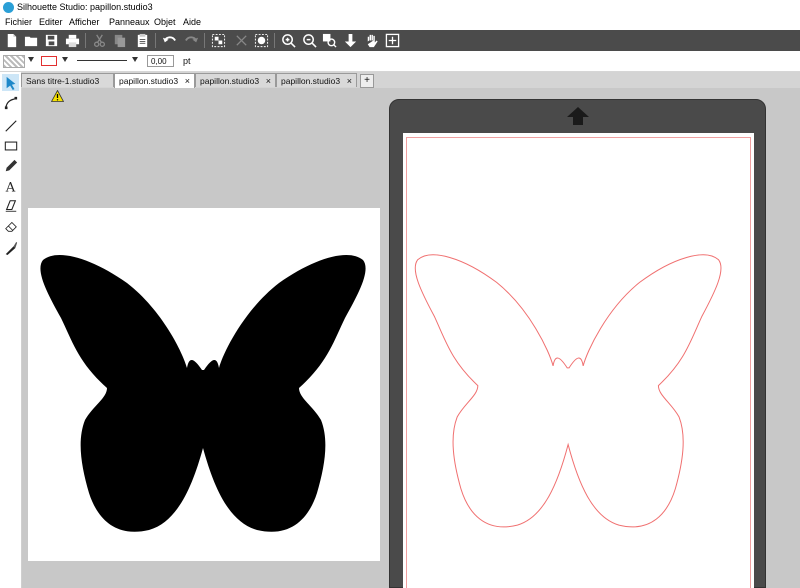 The height and width of the screenshot is (588, 800). Describe the element at coordinates (129, 22) in the screenshot. I see `menu-panneaux: Panneaux` at that location.